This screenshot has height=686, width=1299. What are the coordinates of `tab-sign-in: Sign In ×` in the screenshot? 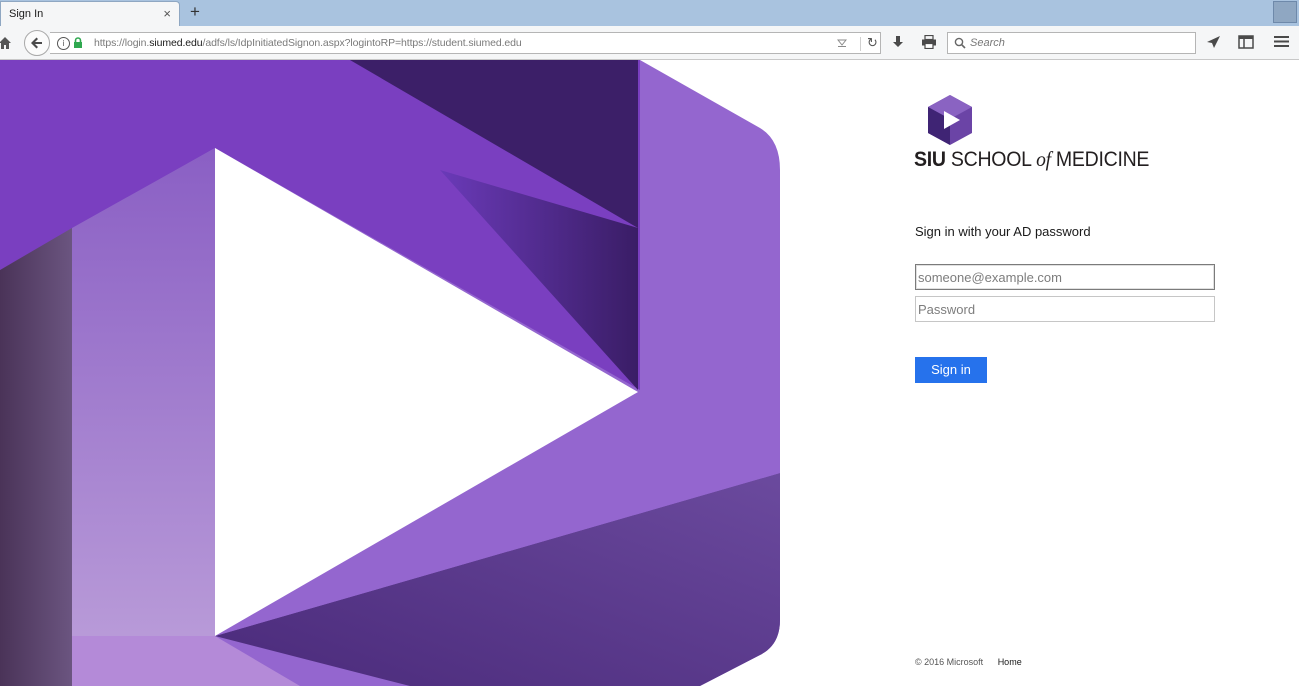 It's located at (90, 13).